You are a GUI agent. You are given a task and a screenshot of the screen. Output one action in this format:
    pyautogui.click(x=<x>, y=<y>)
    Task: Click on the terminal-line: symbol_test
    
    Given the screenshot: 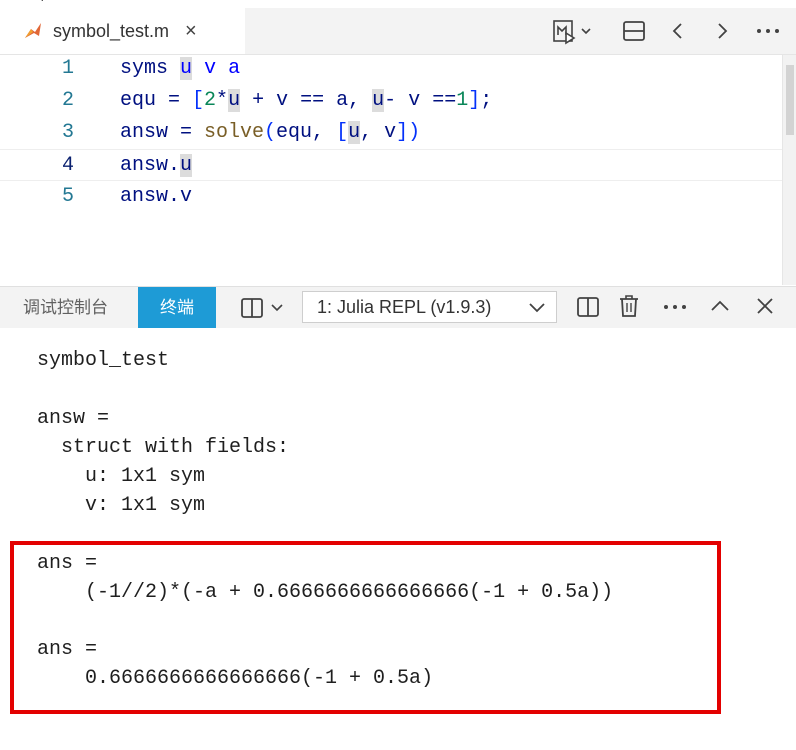 What is the action you would take?
    pyautogui.click(x=103, y=360)
    